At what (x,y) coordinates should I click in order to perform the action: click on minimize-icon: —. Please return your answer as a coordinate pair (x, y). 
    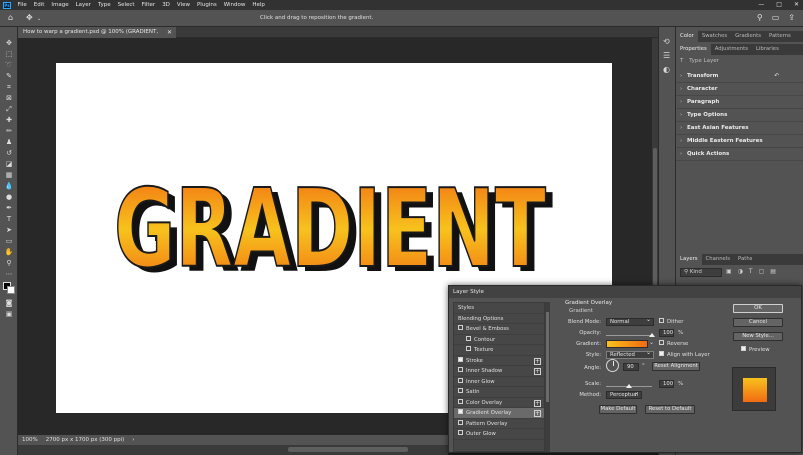
    Looking at the image, I should click on (761, 5).